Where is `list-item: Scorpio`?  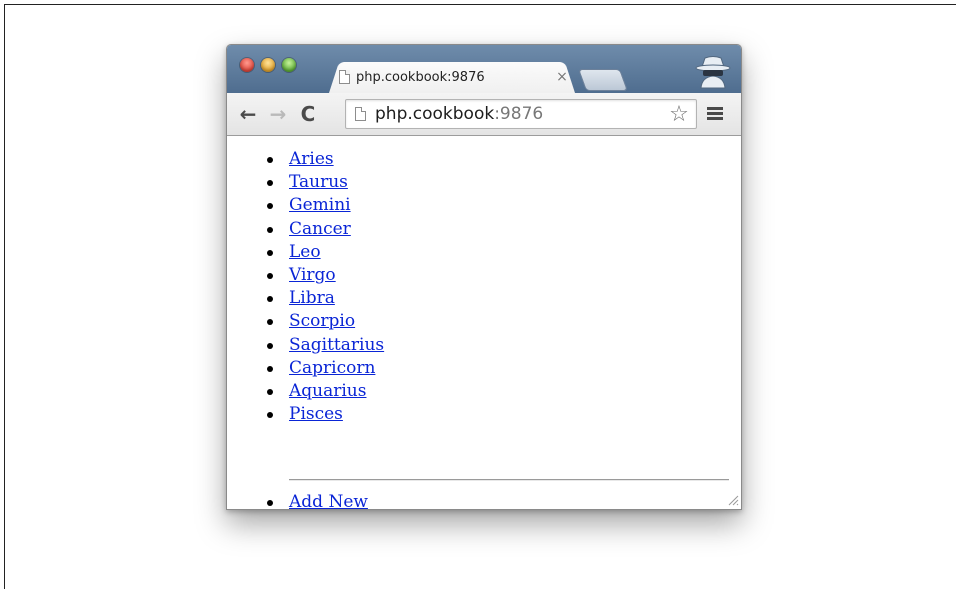 list-item: Scorpio is located at coordinates (305, 321).